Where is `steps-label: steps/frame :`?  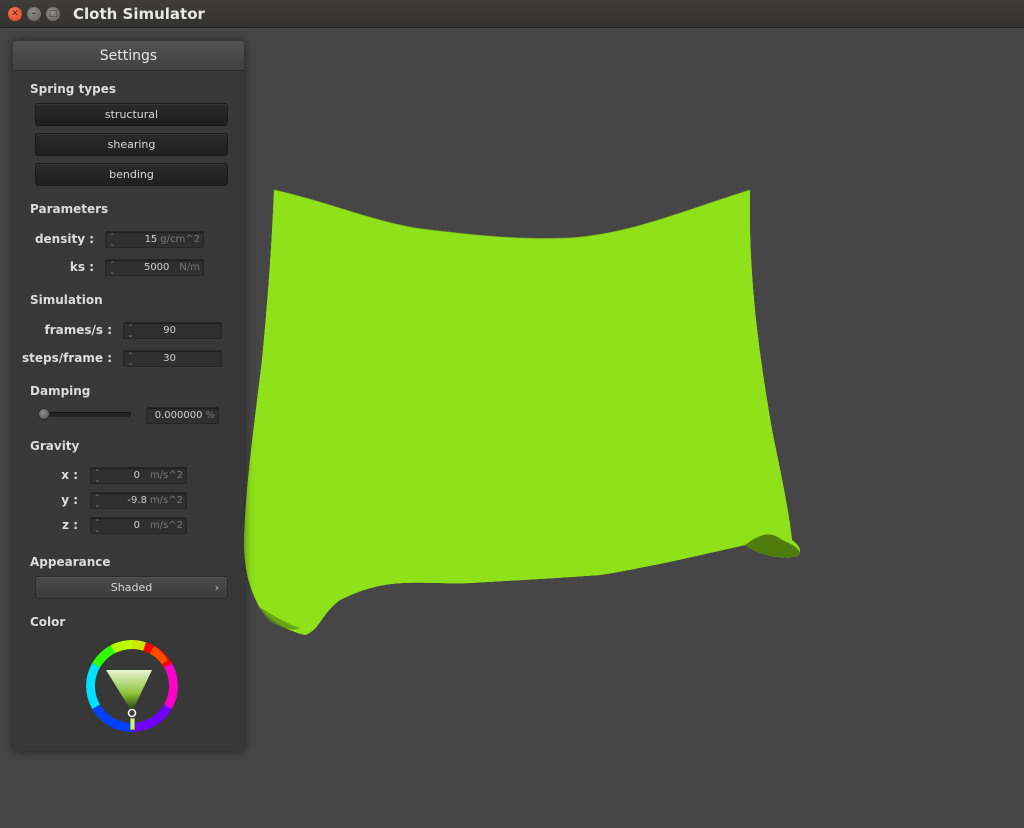
steps-label: steps/frame : is located at coordinates (67, 358).